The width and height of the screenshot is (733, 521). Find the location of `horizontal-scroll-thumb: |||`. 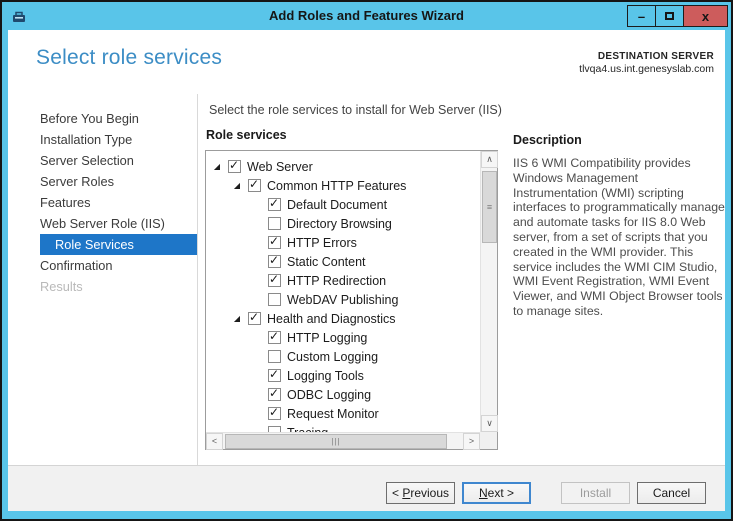

horizontal-scroll-thumb: ||| is located at coordinates (336, 441).